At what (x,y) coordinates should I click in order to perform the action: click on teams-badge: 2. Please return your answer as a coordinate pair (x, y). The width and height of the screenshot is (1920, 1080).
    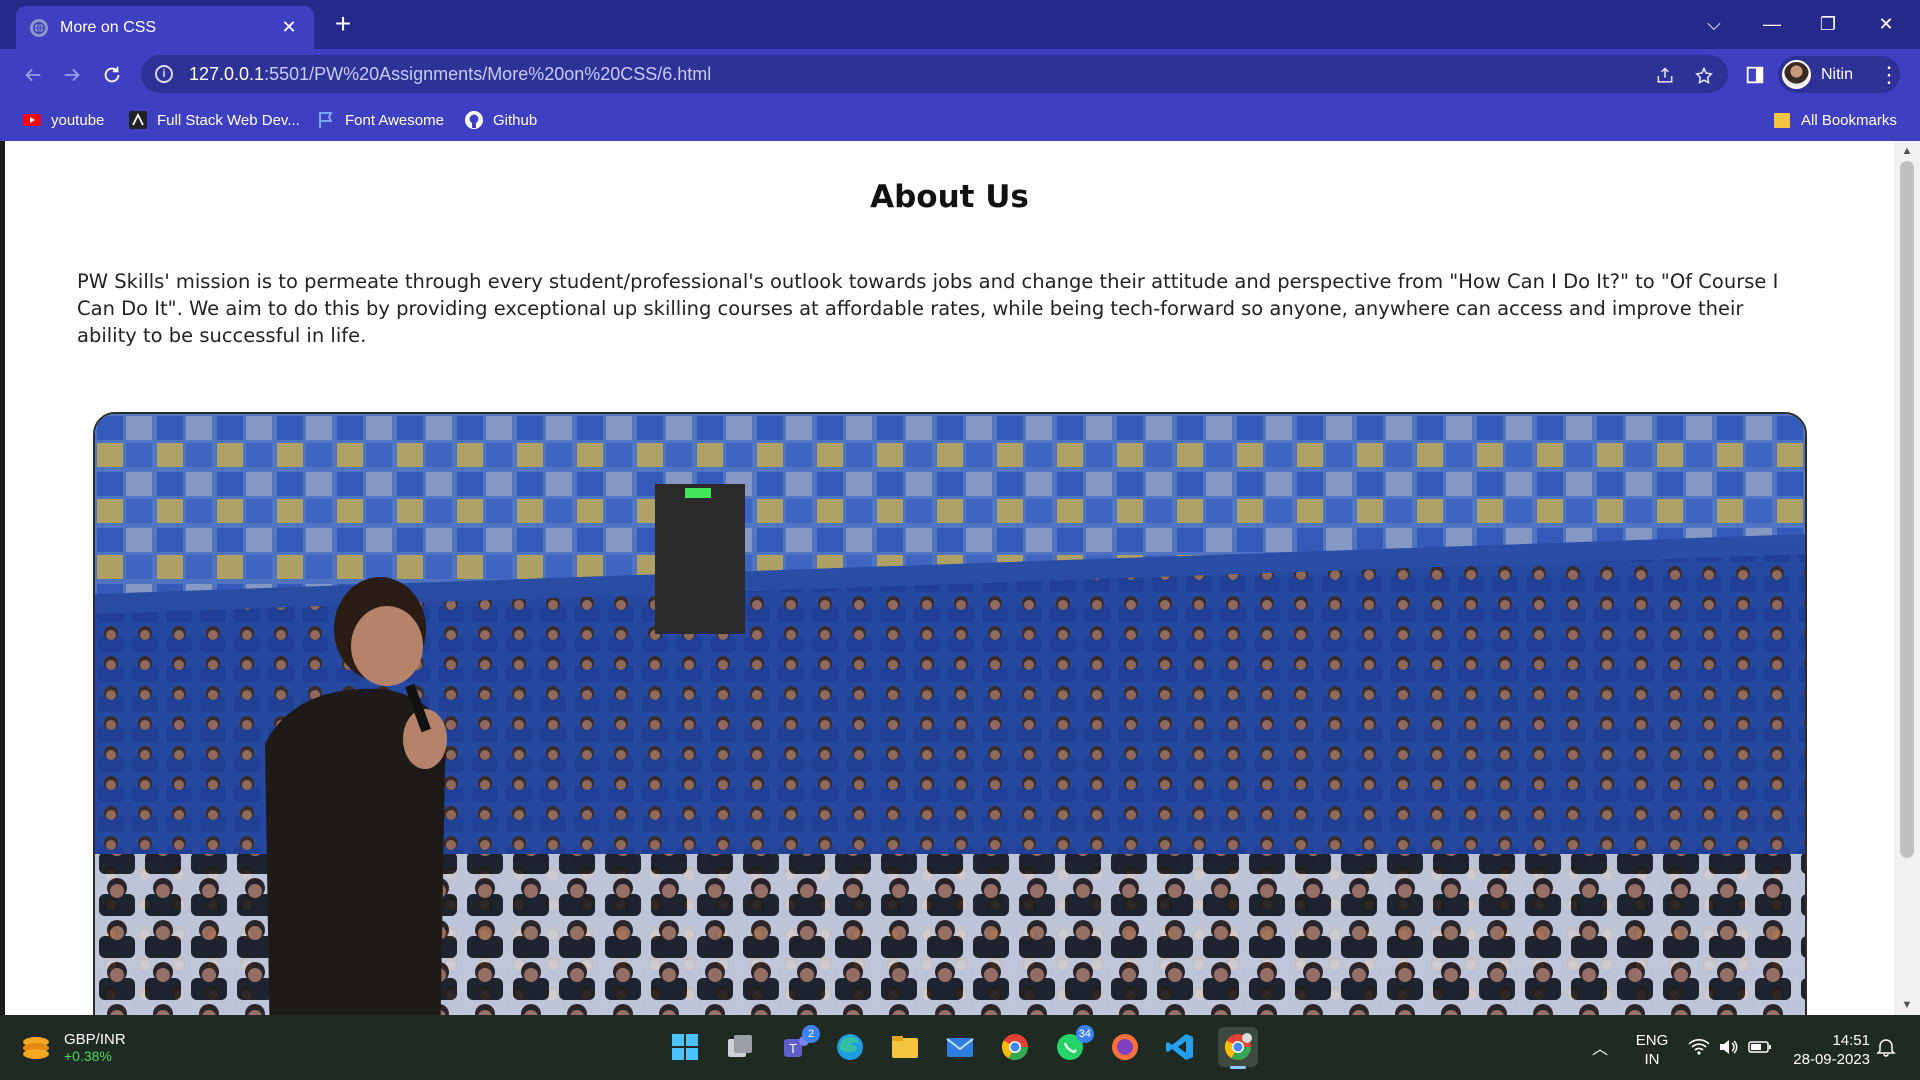
    Looking at the image, I should click on (811, 1034).